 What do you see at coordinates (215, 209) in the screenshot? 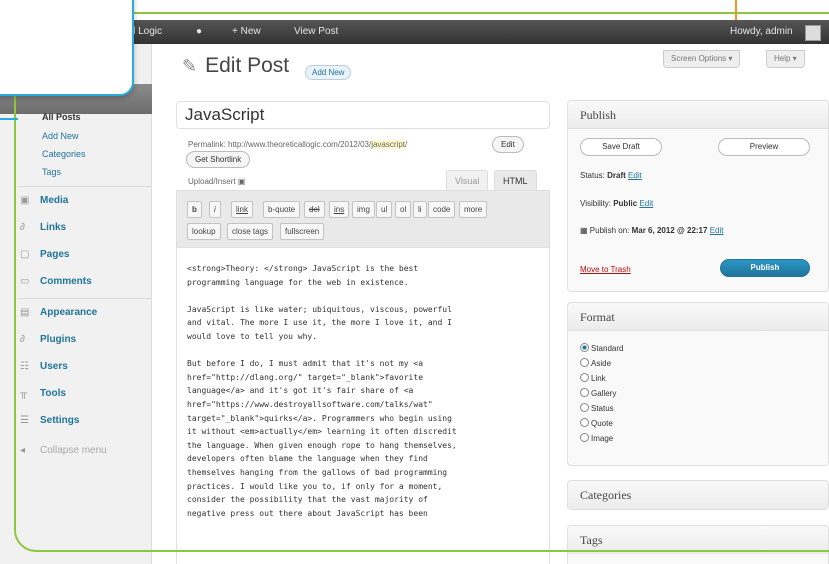
I see `qt-italic-button: i` at bounding box center [215, 209].